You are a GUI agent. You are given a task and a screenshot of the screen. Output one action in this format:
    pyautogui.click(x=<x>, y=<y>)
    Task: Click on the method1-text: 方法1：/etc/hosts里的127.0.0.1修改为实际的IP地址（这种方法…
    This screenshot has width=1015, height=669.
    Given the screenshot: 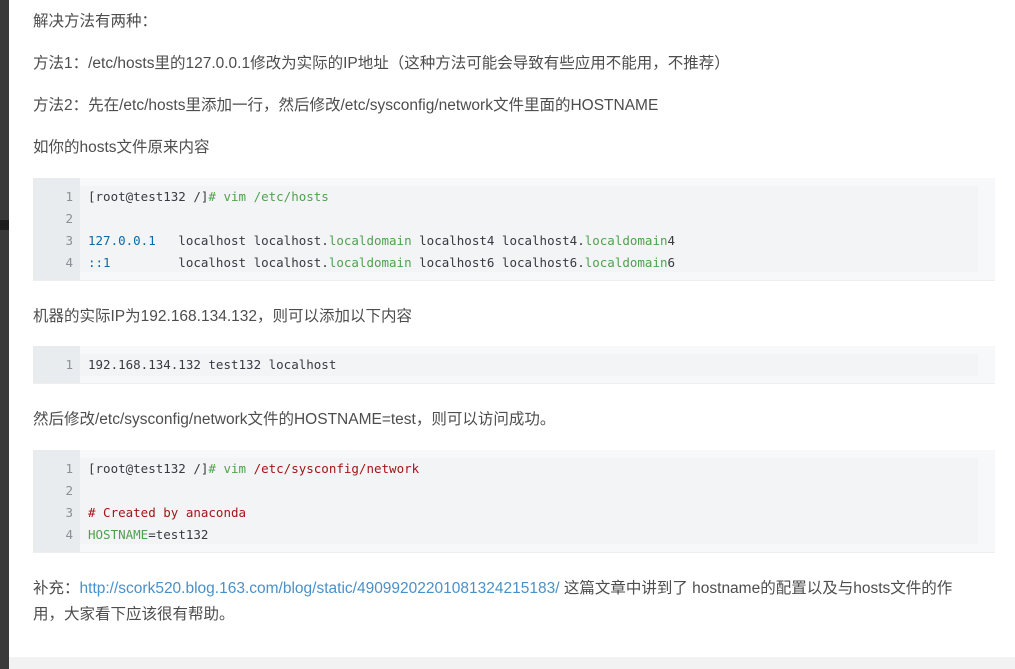 What is the action you would take?
    pyautogui.click(x=381, y=63)
    